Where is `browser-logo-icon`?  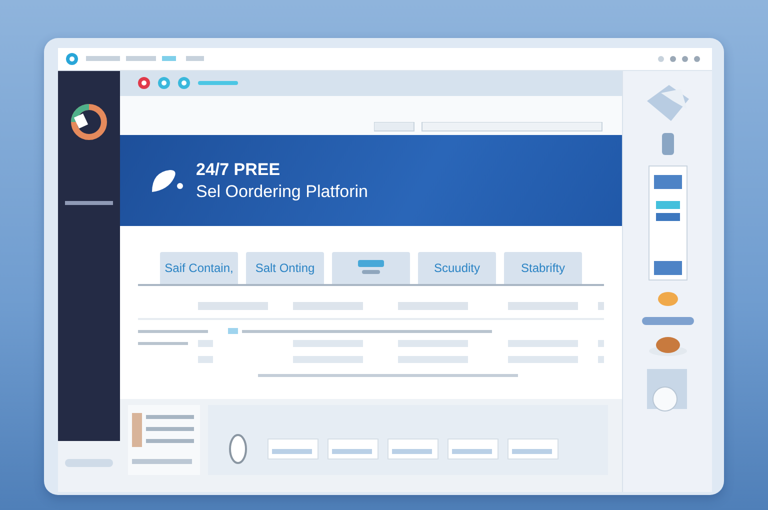 browser-logo-icon is located at coordinates (72, 59).